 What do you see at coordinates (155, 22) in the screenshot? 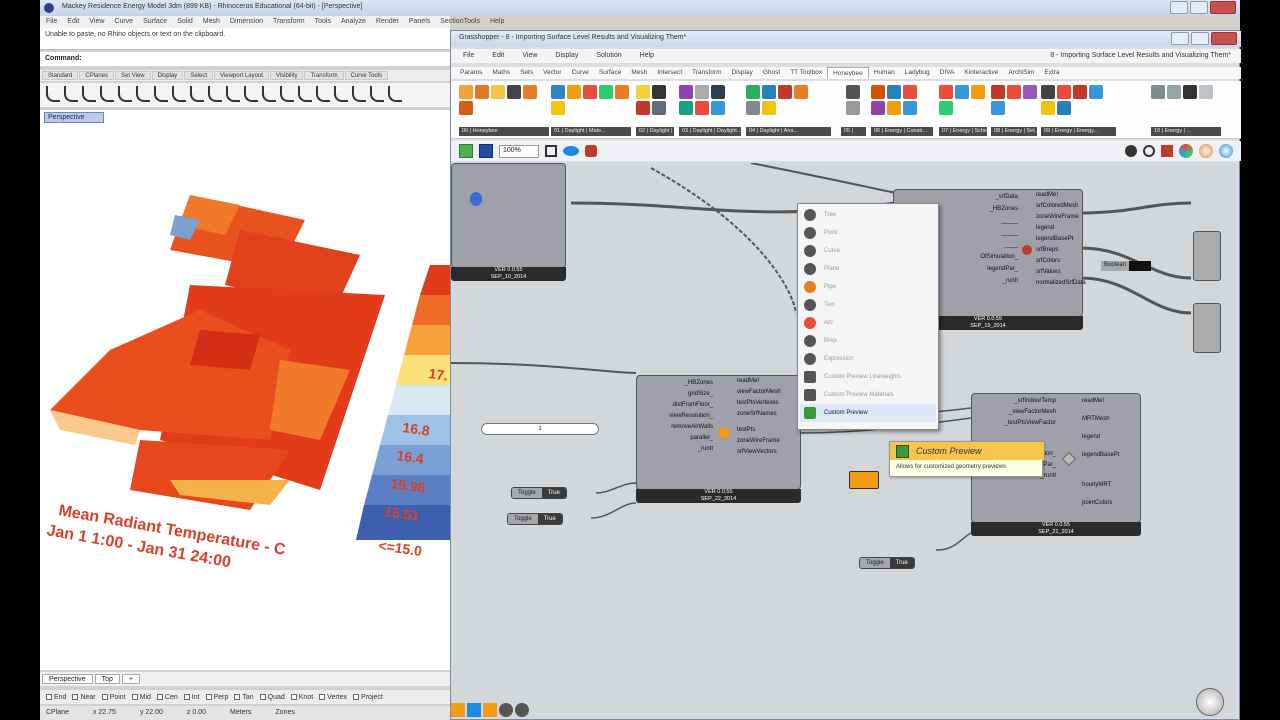
I see `menu-surface: Surface` at bounding box center [155, 22].